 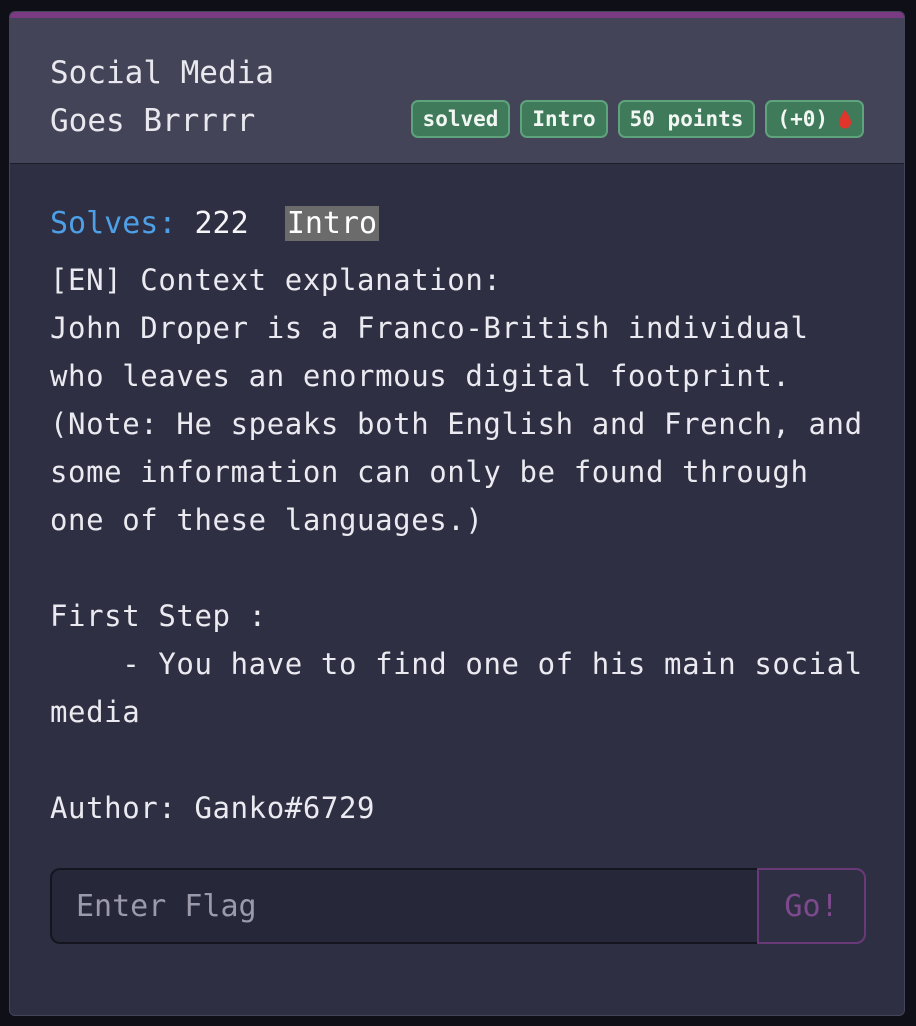 I want to click on status-badge: solved, so click(x=460, y=119).